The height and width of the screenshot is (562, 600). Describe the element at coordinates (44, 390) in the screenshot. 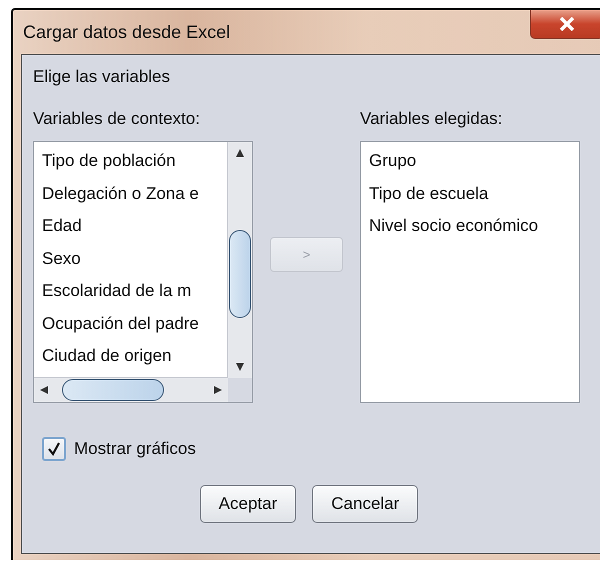

I see `scroll-left-icon` at that location.